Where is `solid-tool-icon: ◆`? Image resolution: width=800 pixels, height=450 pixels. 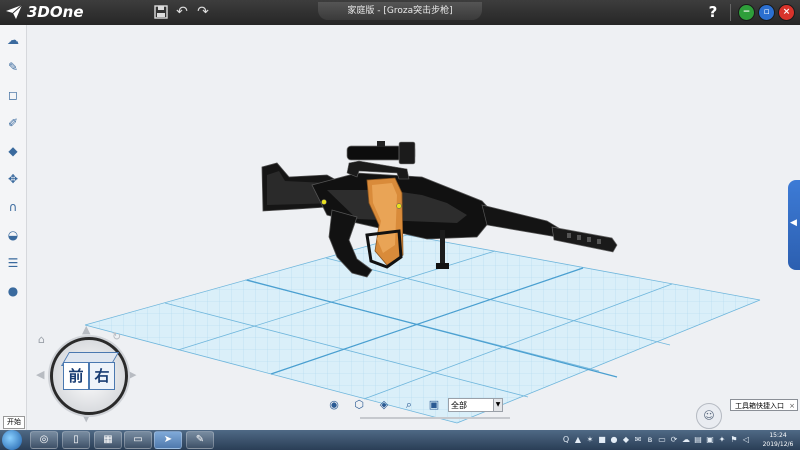 solid-tool-icon: ◆ is located at coordinates (13, 151).